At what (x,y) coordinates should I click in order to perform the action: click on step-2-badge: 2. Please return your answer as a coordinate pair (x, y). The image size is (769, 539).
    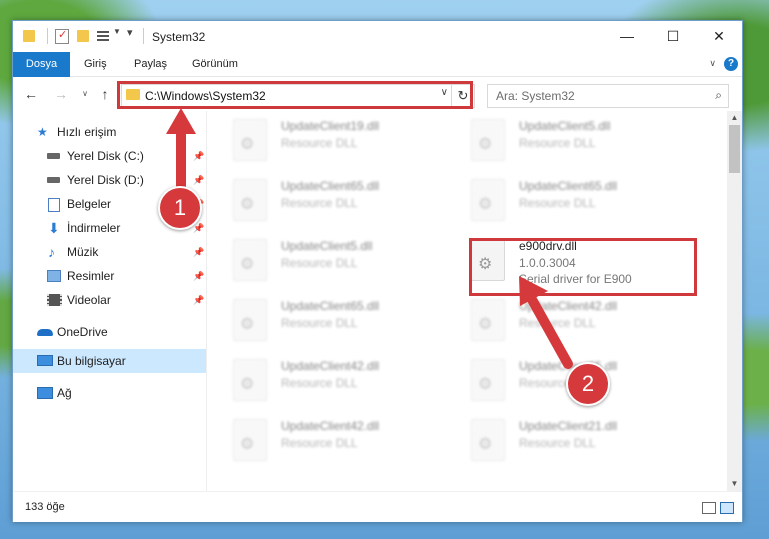
    Looking at the image, I should click on (588, 384).